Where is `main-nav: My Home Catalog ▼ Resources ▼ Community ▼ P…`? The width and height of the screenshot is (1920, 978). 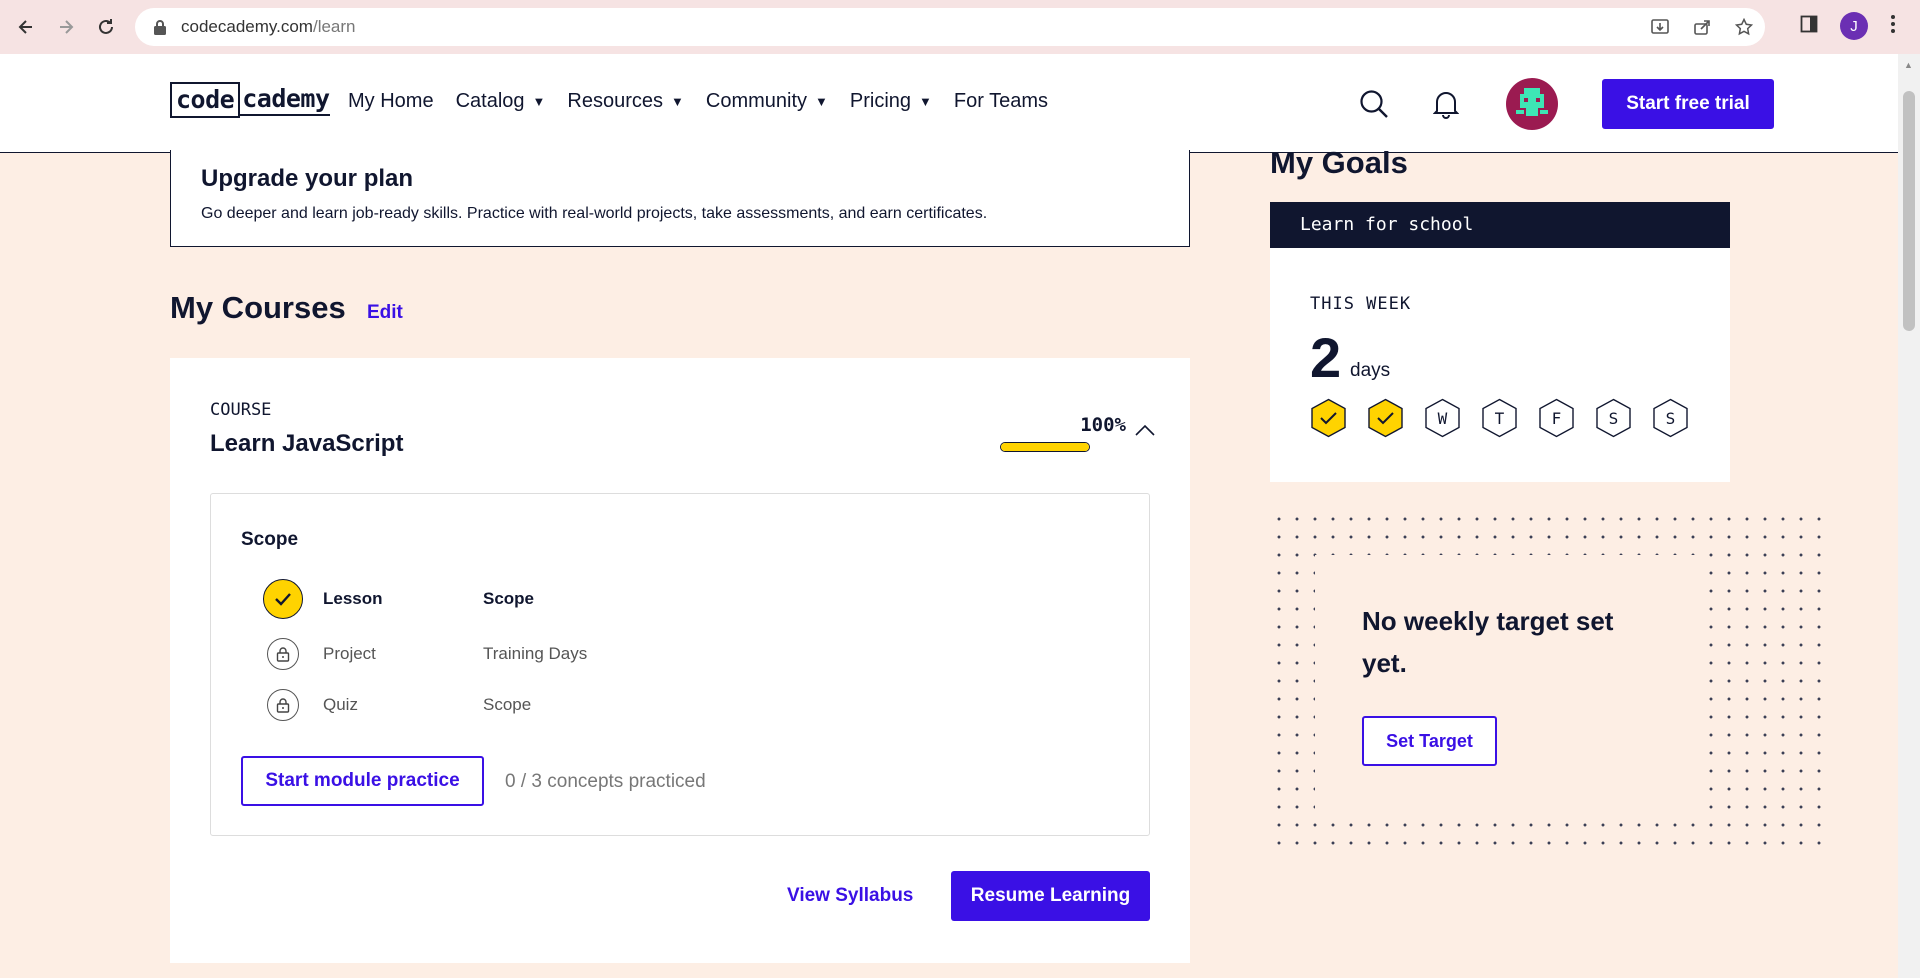 main-nav: My Home Catalog ▼ Resources ▼ Community ▼ P… is located at coordinates (698, 101).